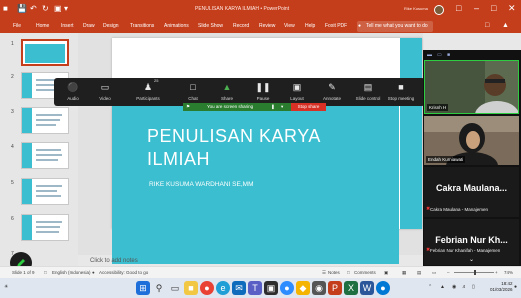  Describe the element at coordinates (515, 287) in the screenshot. I see `notification-icon: ●` at that location.